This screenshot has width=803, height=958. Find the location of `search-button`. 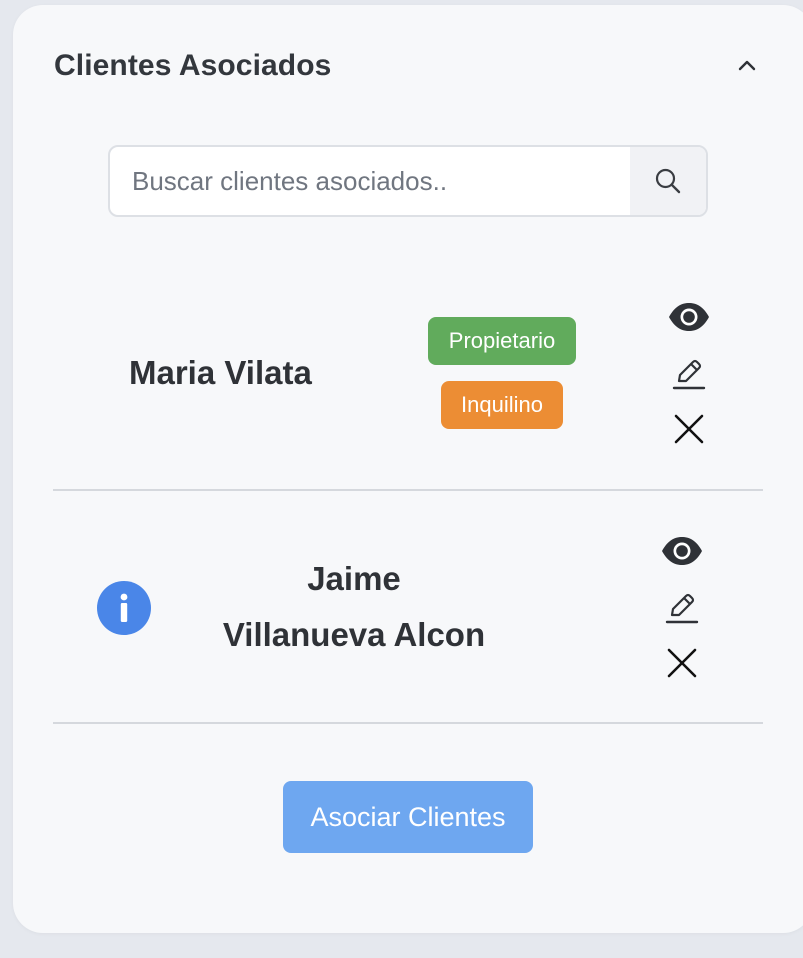

search-button is located at coordinates (668, 181).